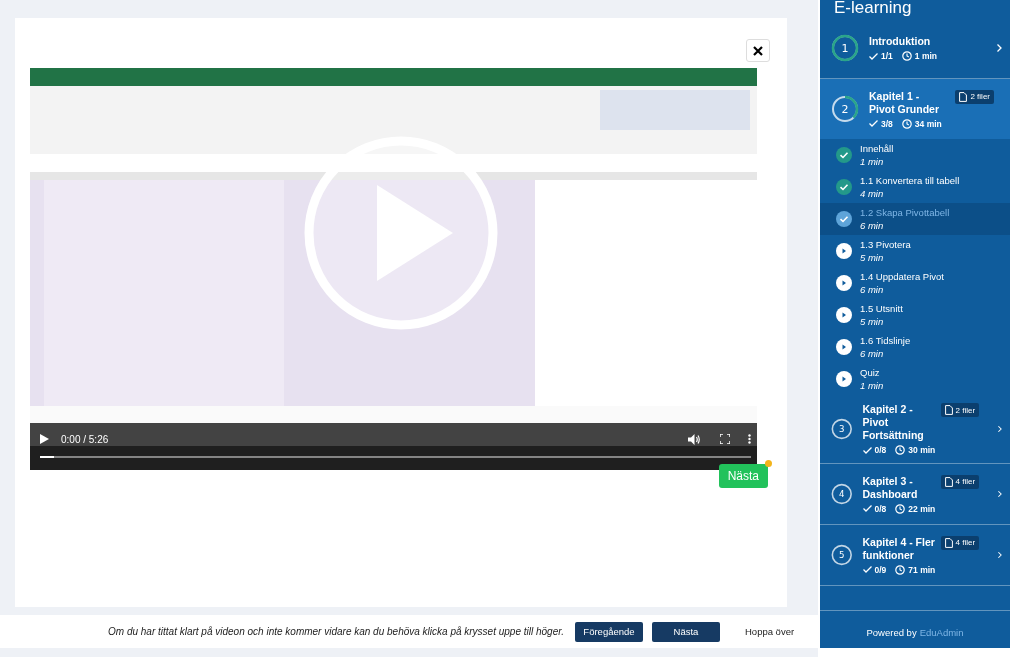  Describe the element at coordinates (915, 251) in the screenshot. I see `lesson-item: 1.3 Pivotera 5 min` at that location.